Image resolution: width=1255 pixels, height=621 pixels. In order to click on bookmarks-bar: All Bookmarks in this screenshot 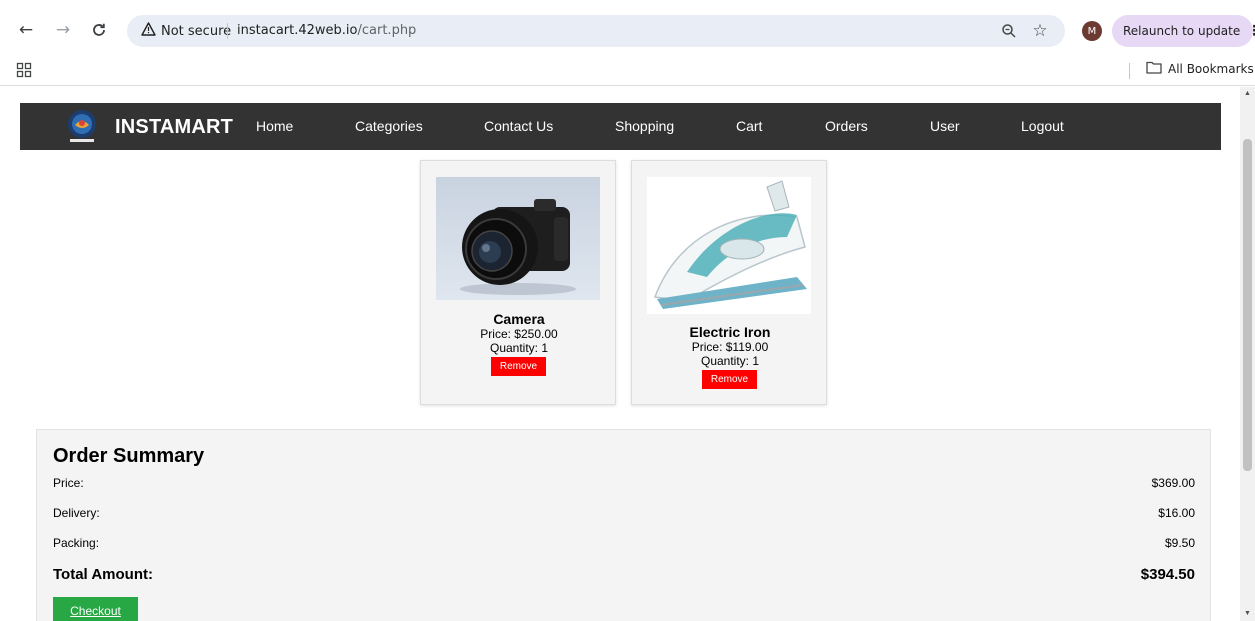, I will do `click(627, 71)`.